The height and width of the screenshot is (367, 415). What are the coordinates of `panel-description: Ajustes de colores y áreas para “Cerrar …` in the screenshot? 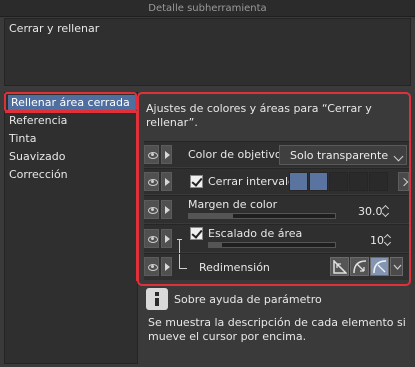 It's located at (259, 115).